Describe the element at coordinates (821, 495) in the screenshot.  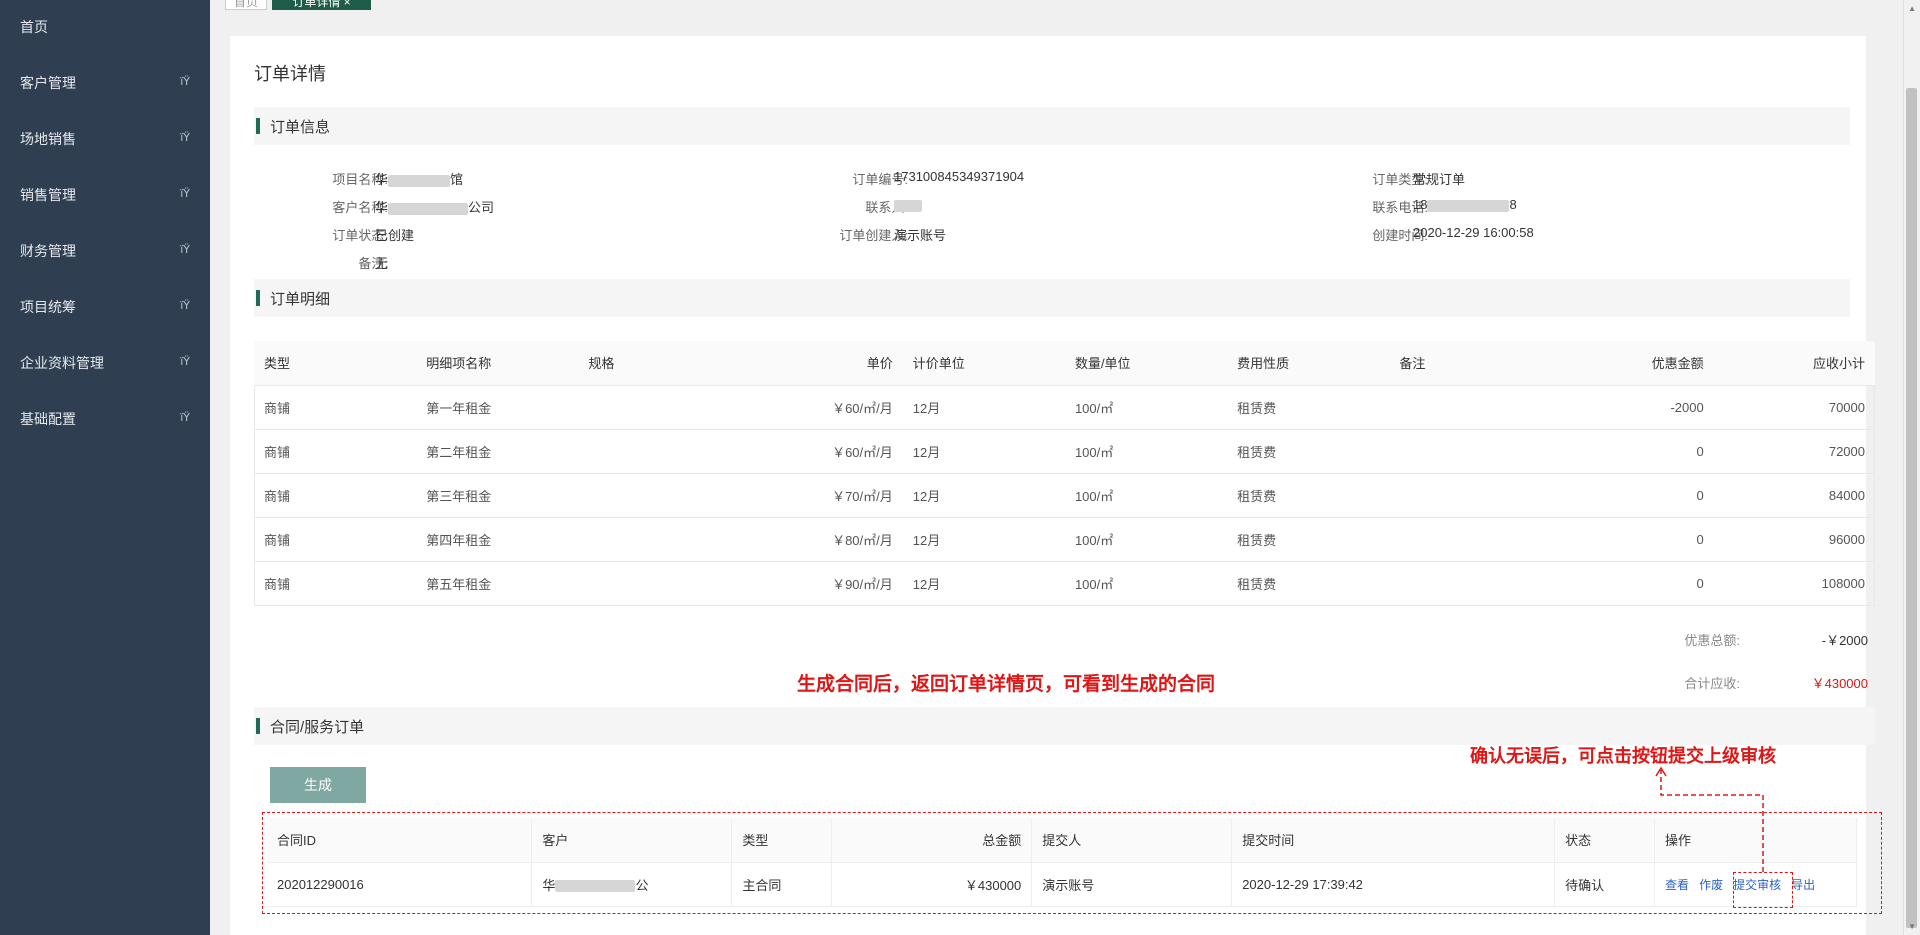
I see `cell-unit-price: ￥70/㎡/月` at that location.